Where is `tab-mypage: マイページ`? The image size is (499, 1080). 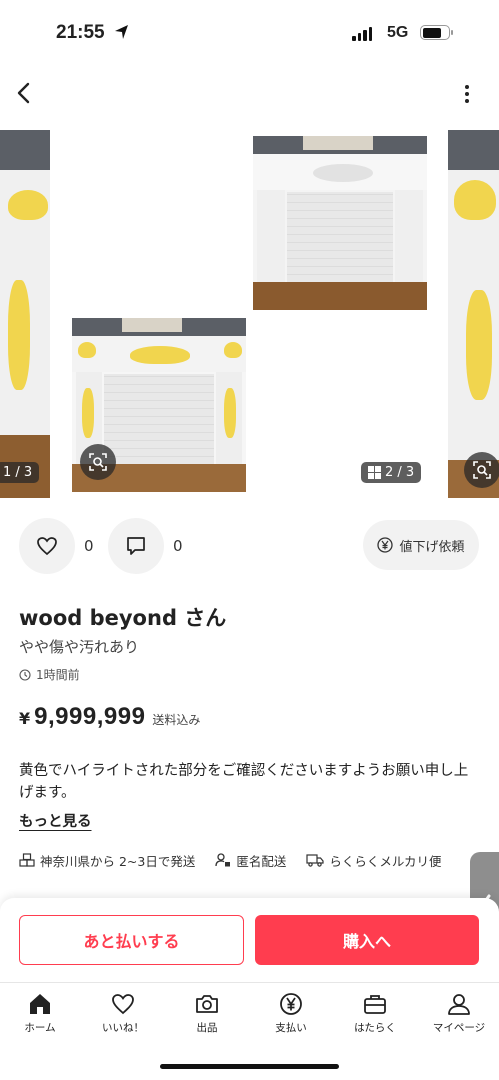
tab-mypage: マイページ is located at coordinates (459, 1013).